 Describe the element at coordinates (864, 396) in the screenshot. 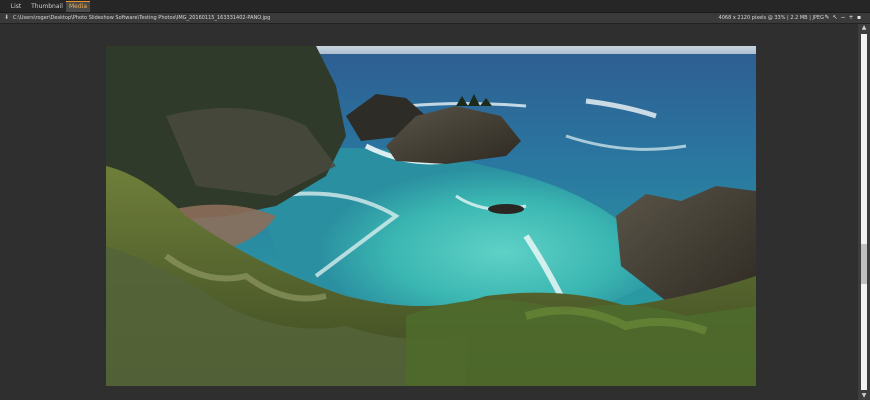

I see `scroll-down-icon: ▼` at that location.